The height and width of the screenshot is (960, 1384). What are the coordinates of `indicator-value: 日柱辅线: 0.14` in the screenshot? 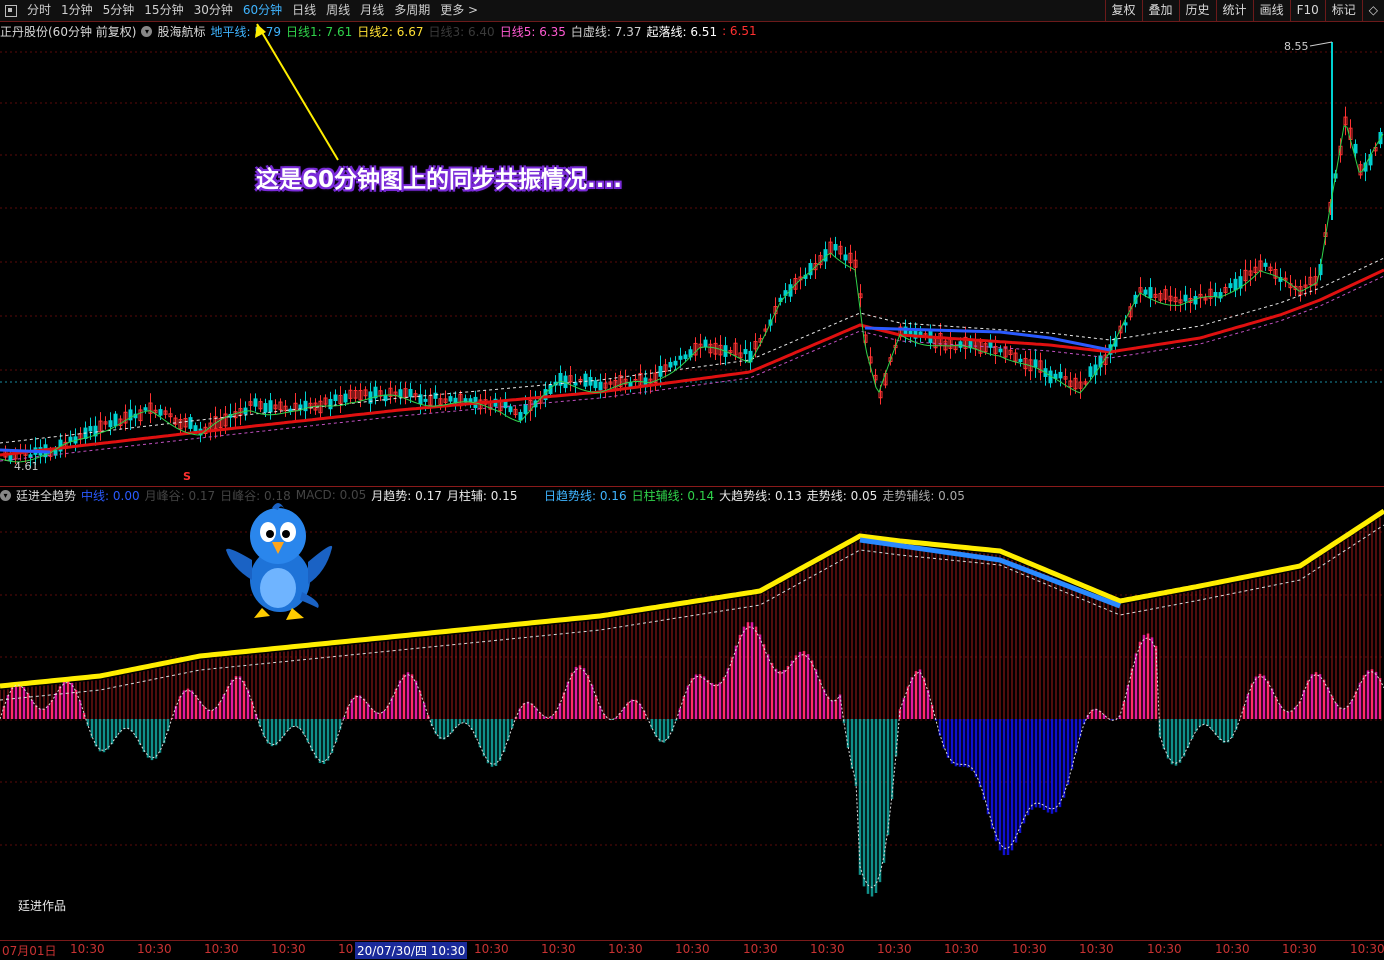 It's located at (673, 495).